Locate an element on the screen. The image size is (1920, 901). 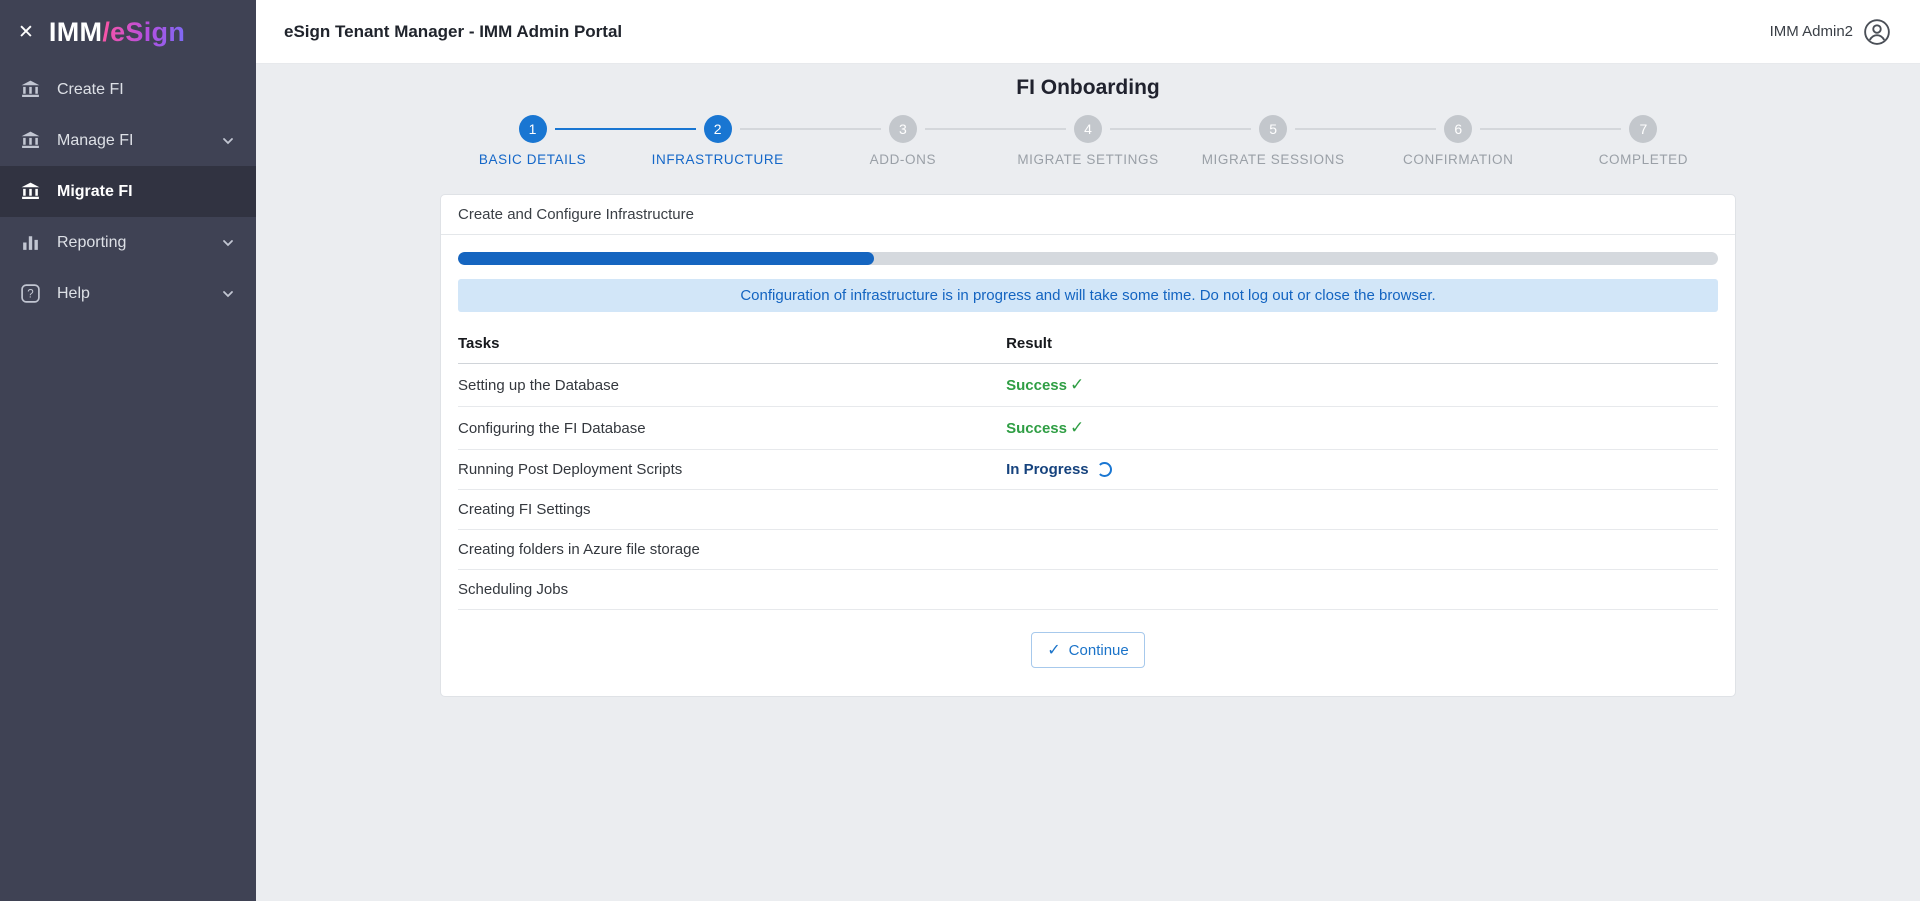
table-row: Scheduling Jobs is located at coordinates (1088, 589).